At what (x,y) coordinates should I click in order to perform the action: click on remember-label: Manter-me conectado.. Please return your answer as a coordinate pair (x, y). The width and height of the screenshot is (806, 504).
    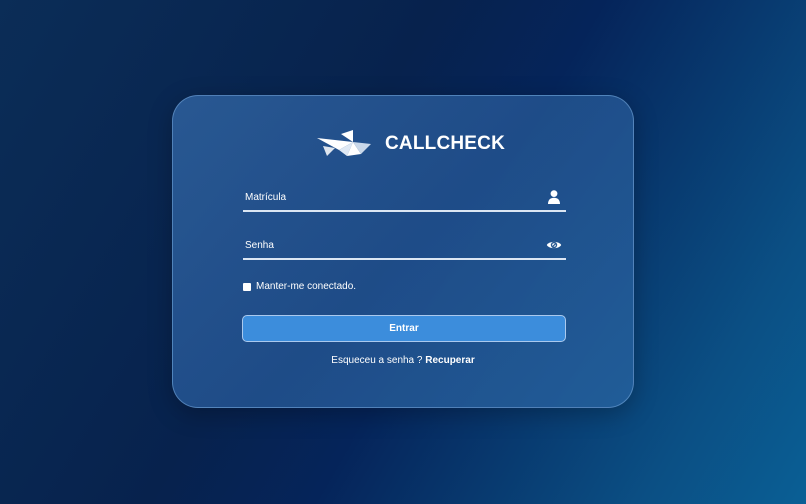
    Looking at the image, I should click on (306, 286).